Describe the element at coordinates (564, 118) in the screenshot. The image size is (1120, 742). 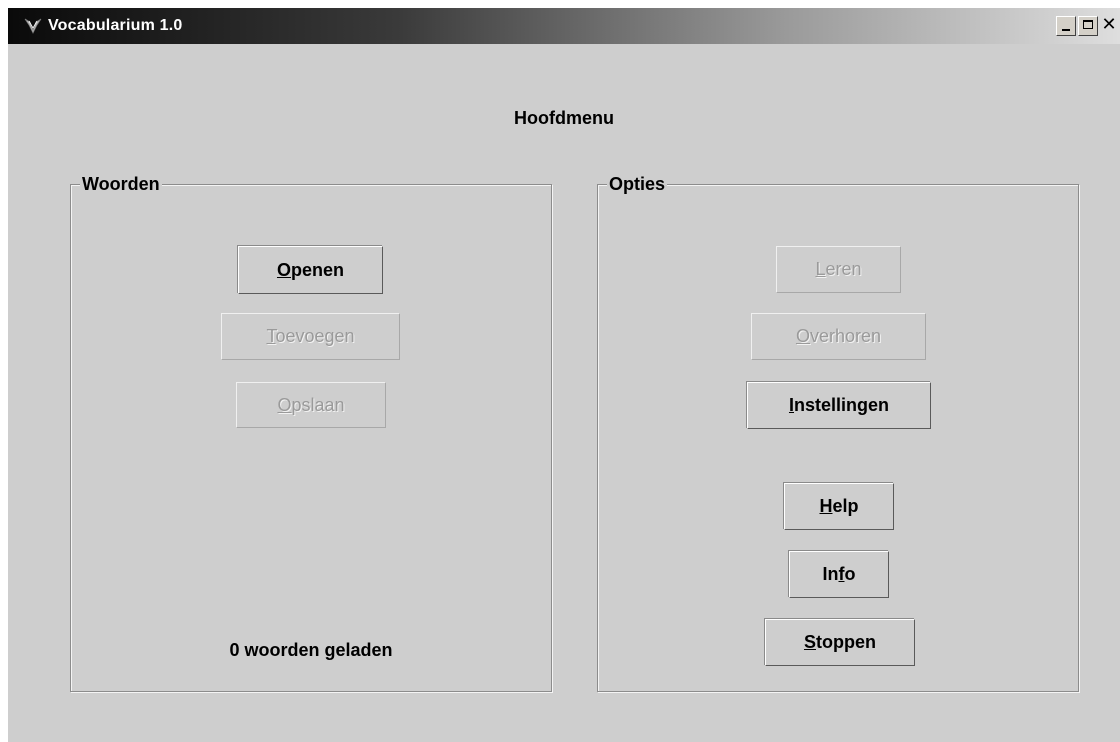
I see `page-title: Hoofdmenu` at that location.